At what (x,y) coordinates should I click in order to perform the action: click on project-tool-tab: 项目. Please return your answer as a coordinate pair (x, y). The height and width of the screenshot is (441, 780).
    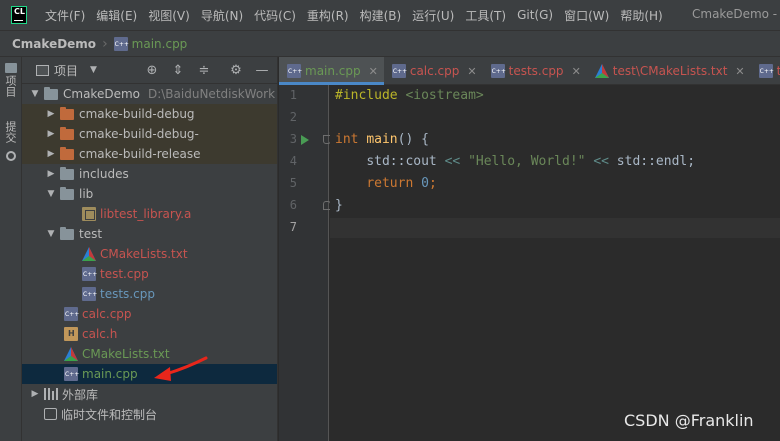
    Looking at the image, I should click on (11, 86).